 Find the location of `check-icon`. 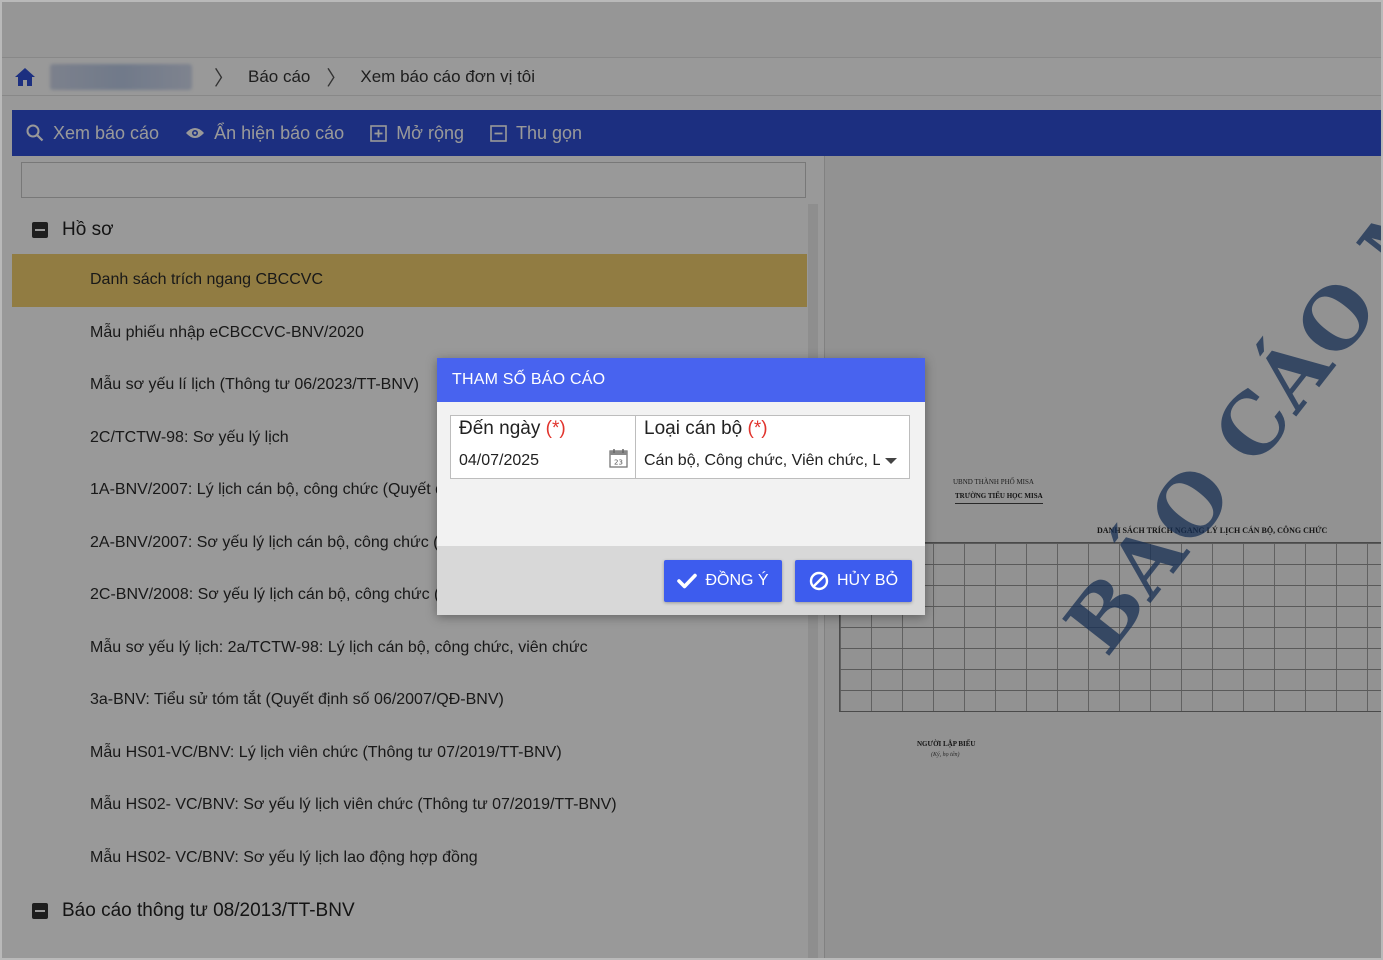

check-icon is located at coordinates (687, 581).